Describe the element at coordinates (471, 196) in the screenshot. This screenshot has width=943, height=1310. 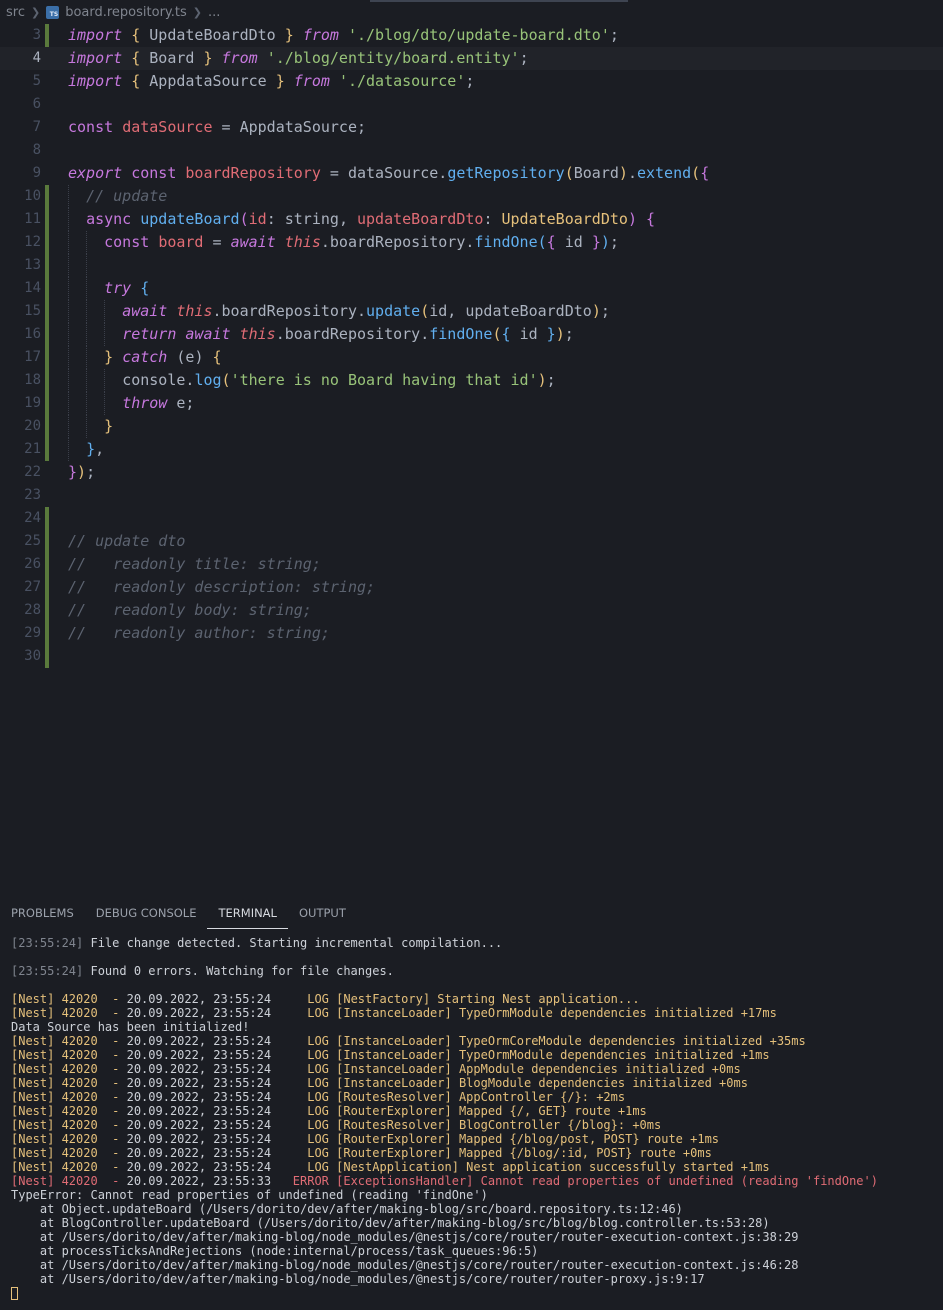
I see `code-line: 10 // update` at that location.